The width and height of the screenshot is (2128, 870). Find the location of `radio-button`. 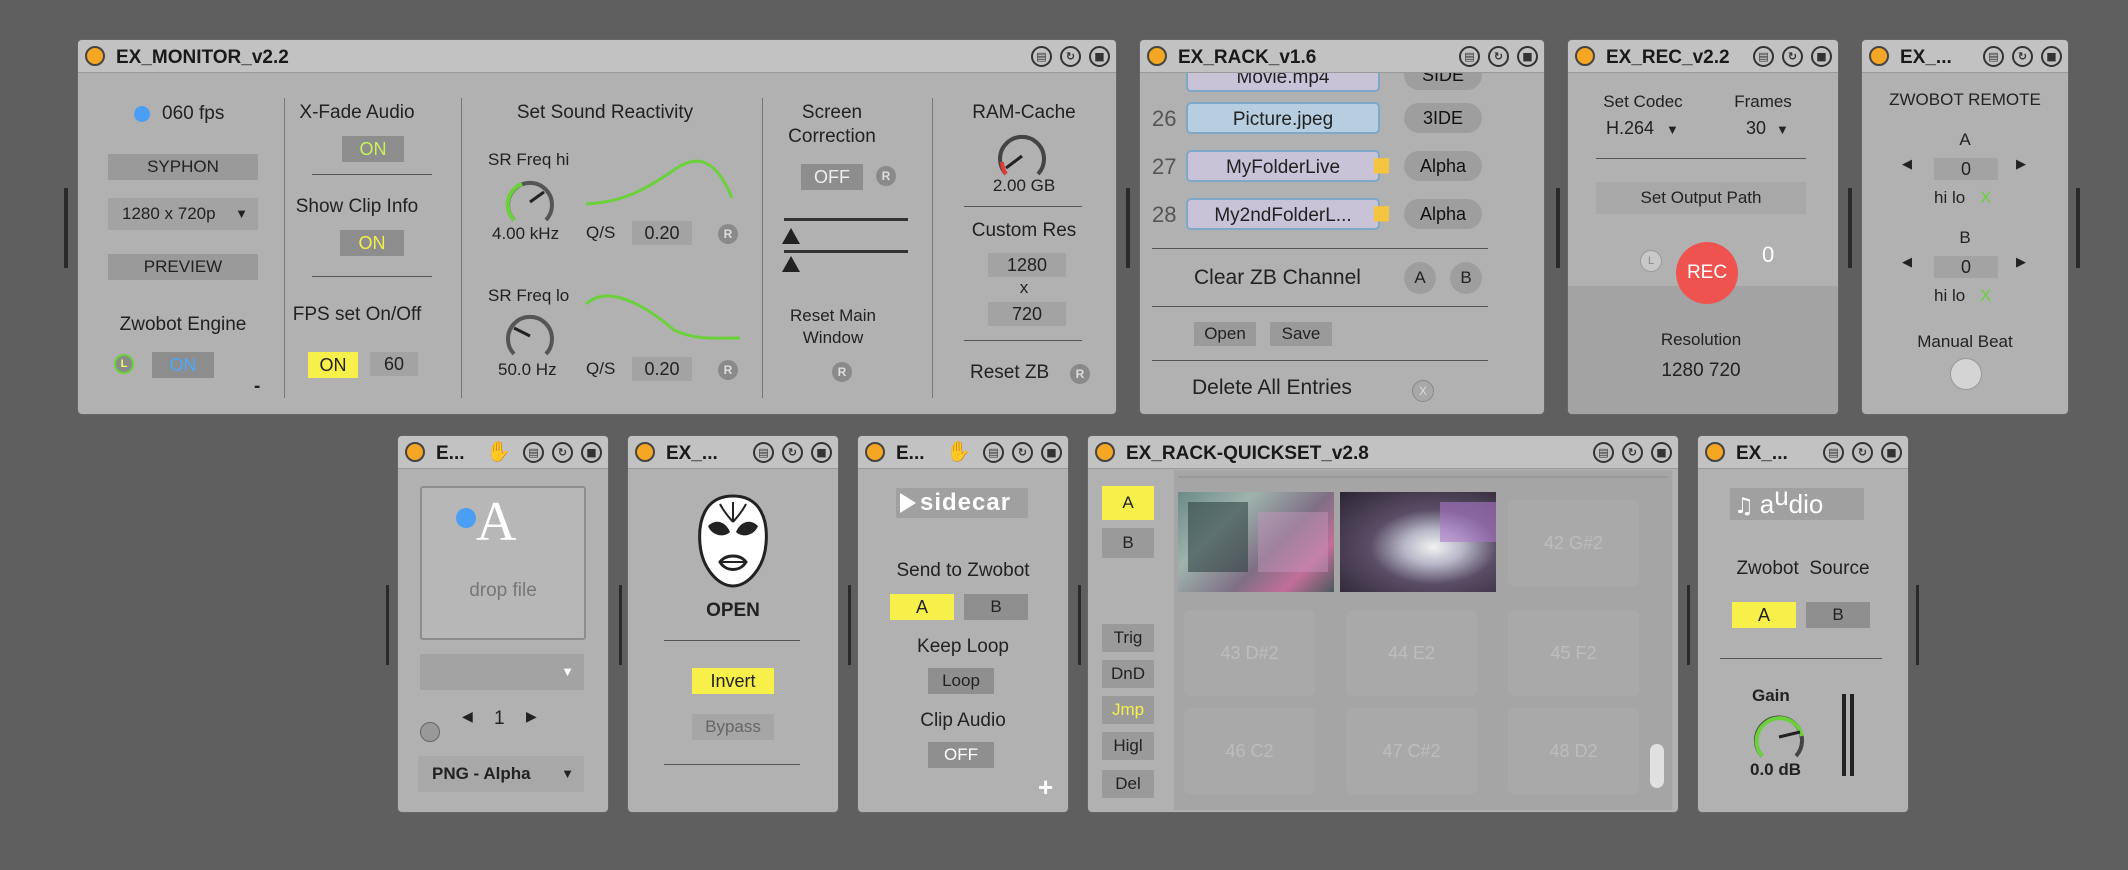

radio-button is located at coordinates (430, 732).